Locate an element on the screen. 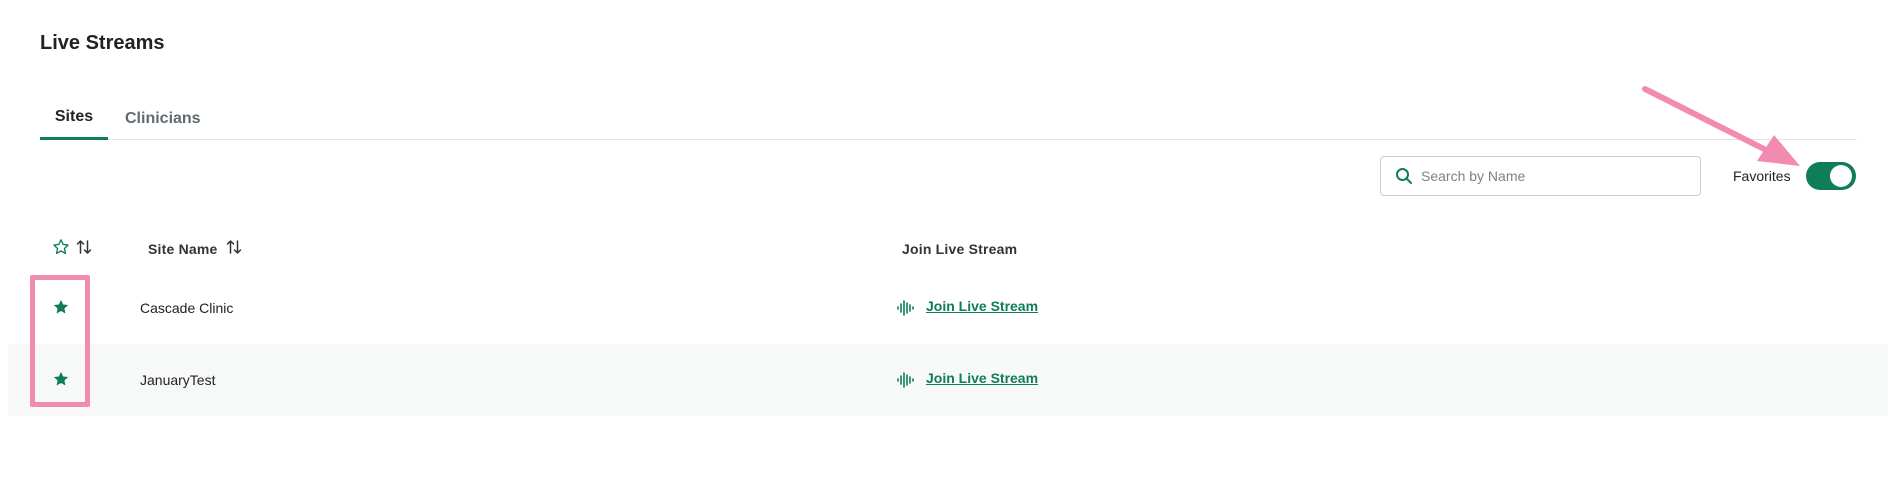  tab-clinicians: Clinicians is located at coordinates (163, 116).